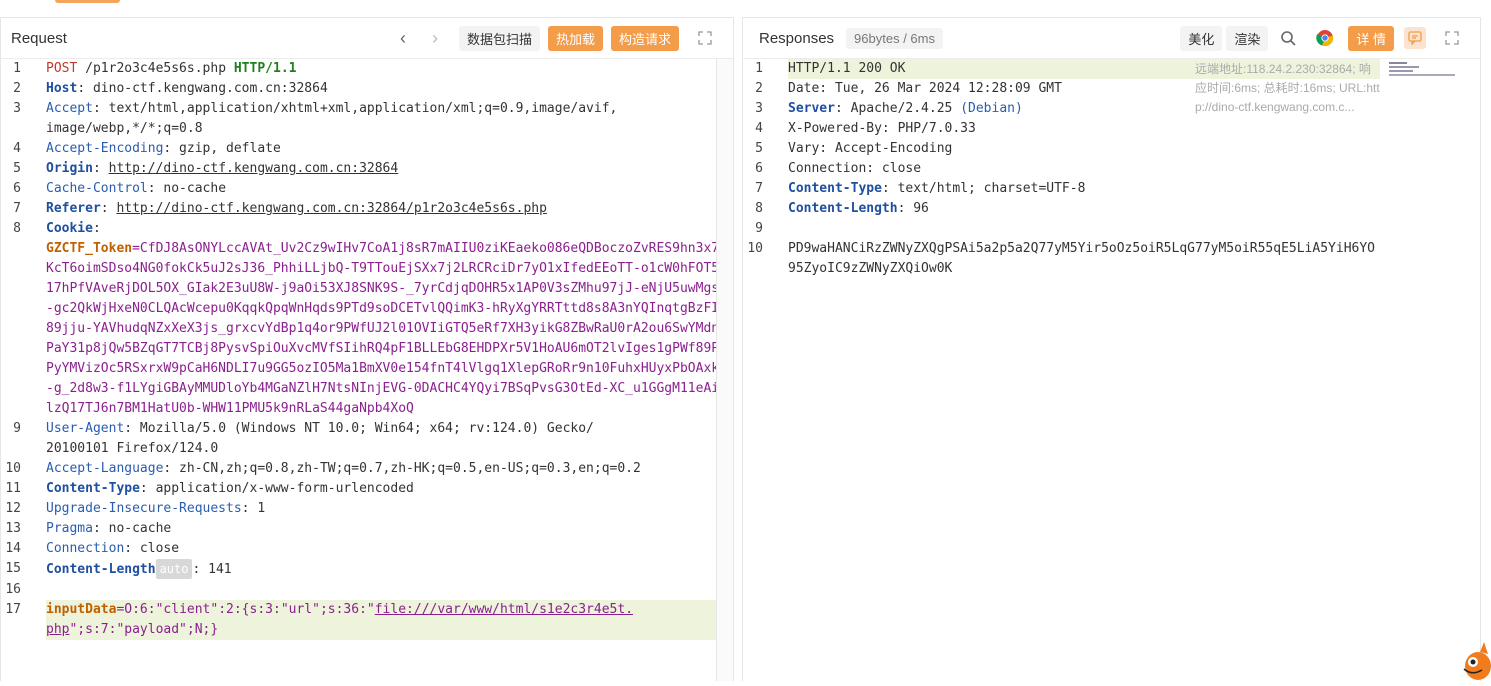 This screenshot has width=1491, height=686. I want to click on code-line: 9, so click(1061, 229).